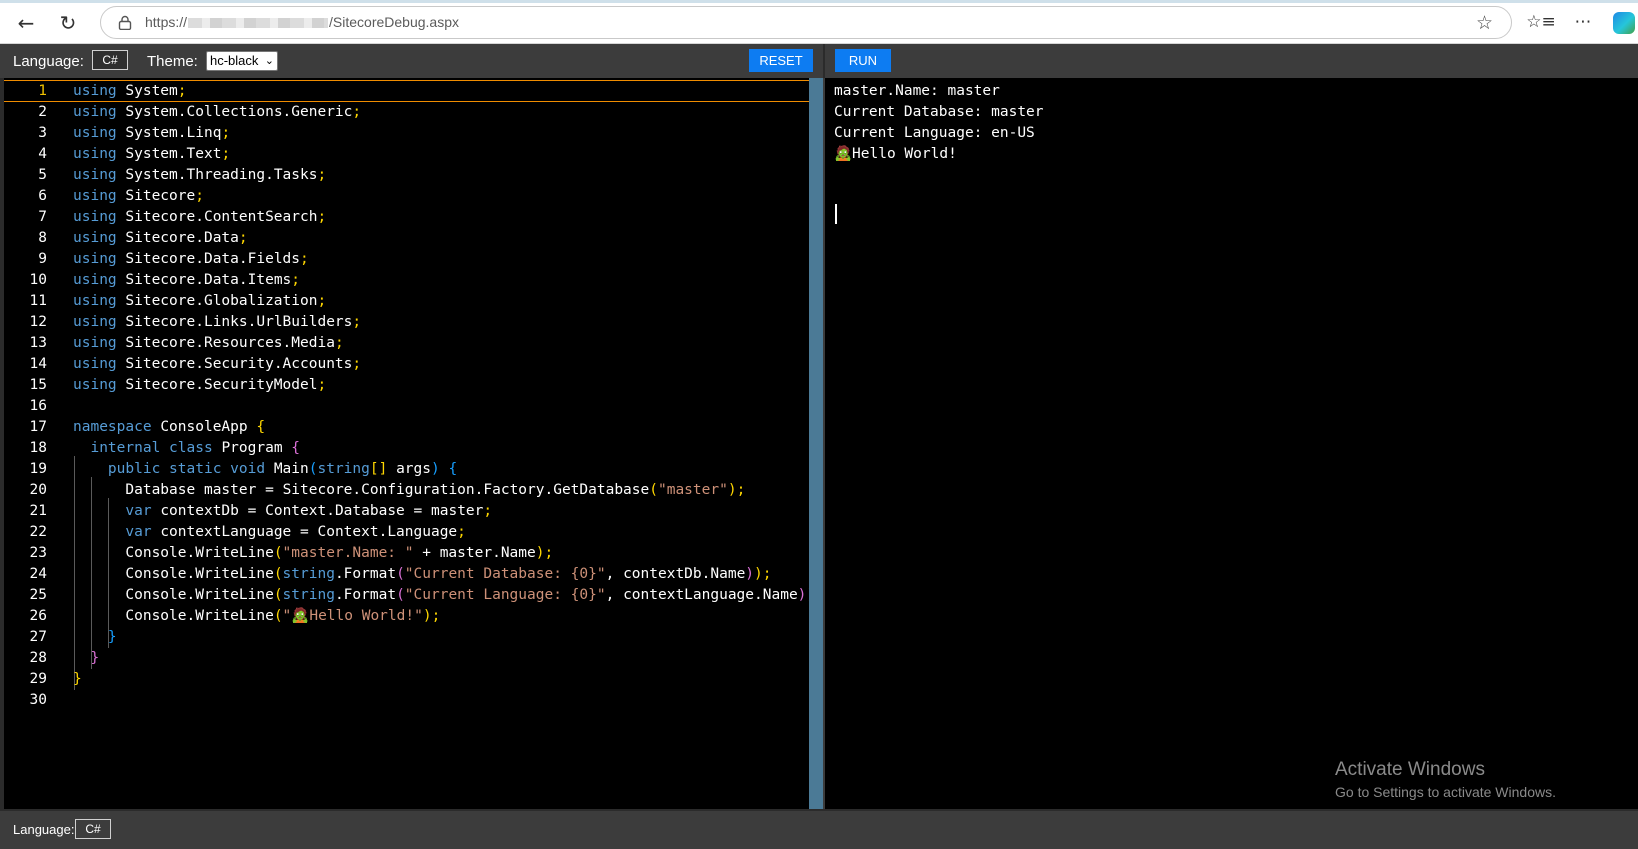 The height and width of the screenshot is (849, 1638). Describe the element at coordinates (406, 175) in the screenshot. I see `code-line: 5 using System.Threading.Tasks;` at that location.